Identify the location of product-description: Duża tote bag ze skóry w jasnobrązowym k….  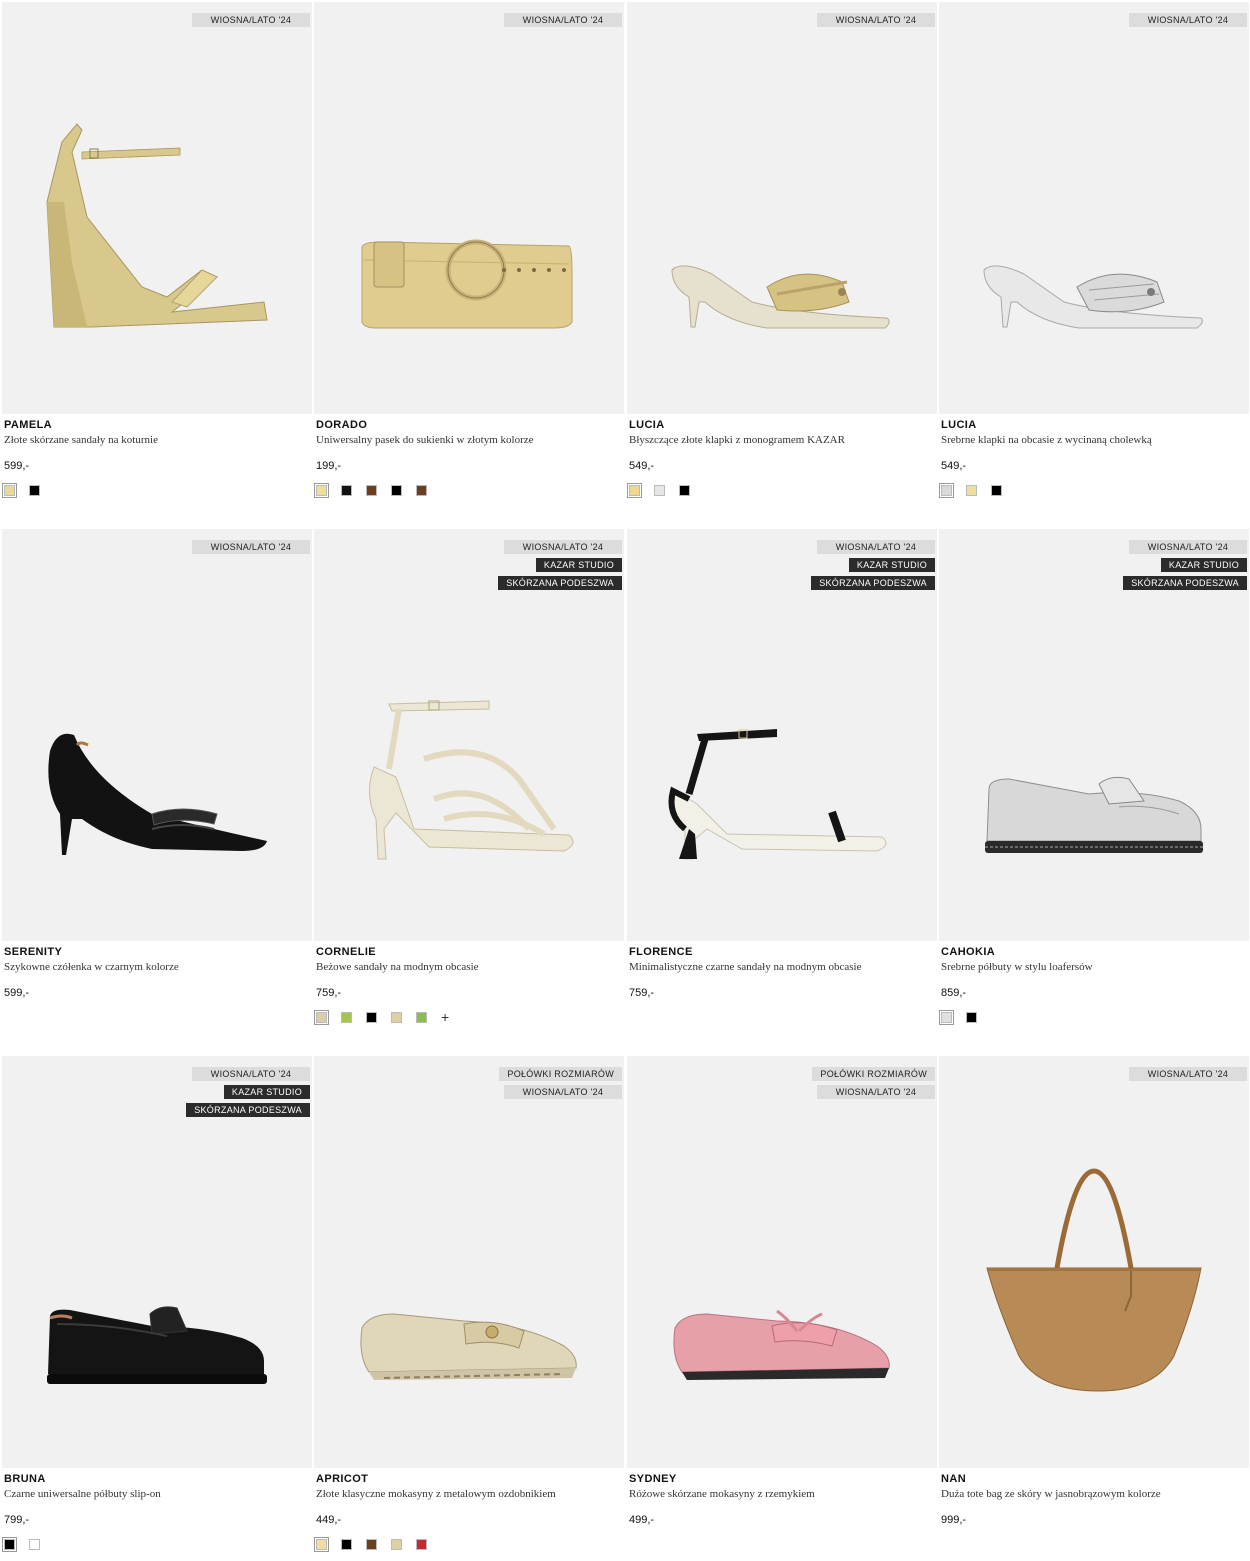
(1051, 1494).